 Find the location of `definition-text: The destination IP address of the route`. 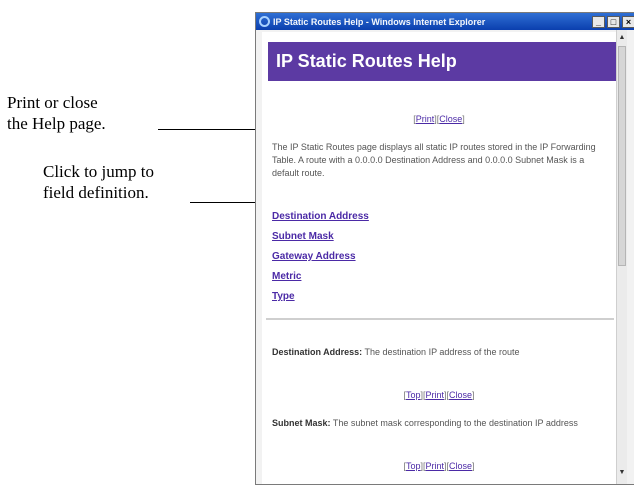

definition-text: The destination IP address of the route is located at coordinates (441, 352).